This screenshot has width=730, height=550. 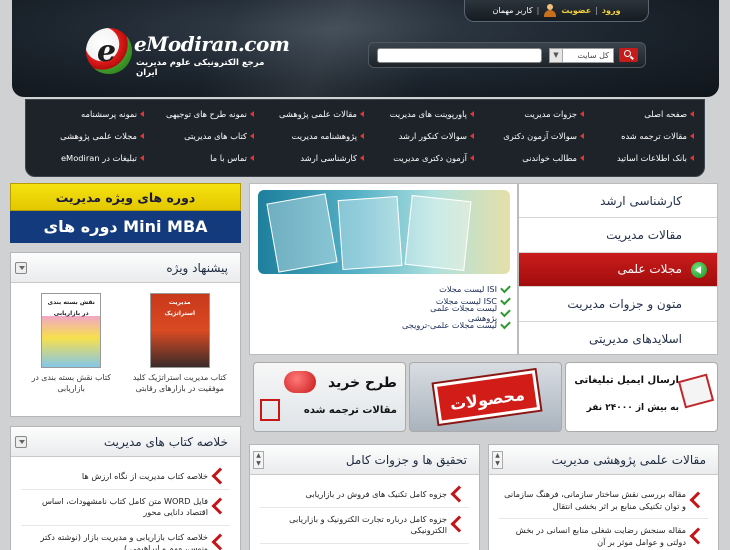 I want to click on nav-item: مقالات علمی پژوهشی, so click(x=309, y=114).